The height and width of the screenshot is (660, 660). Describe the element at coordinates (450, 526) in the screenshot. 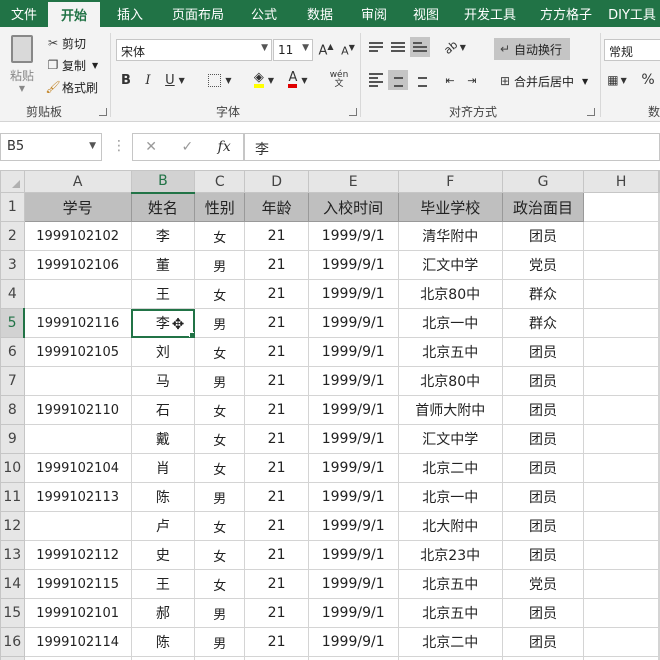

I see `cell: 北大附中` at that location.